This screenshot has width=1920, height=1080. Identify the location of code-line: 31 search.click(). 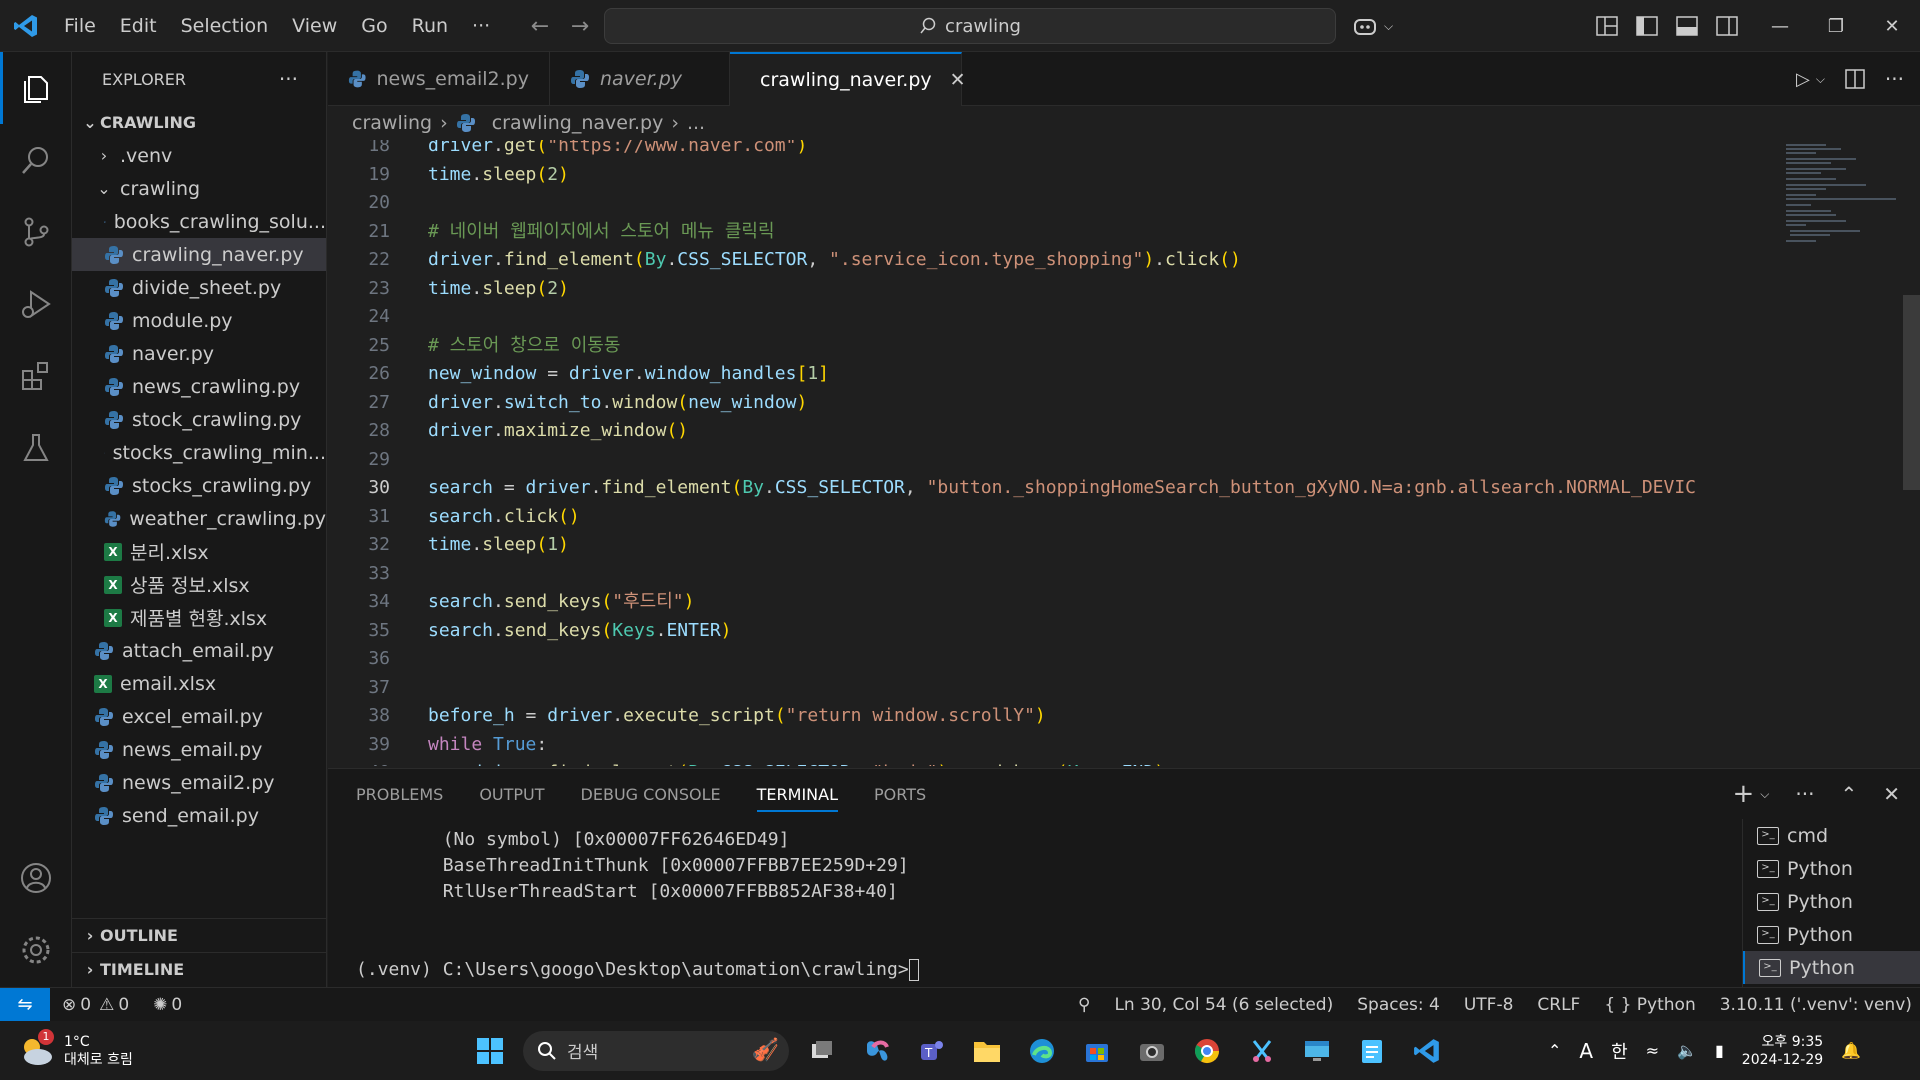
(1053, 517).